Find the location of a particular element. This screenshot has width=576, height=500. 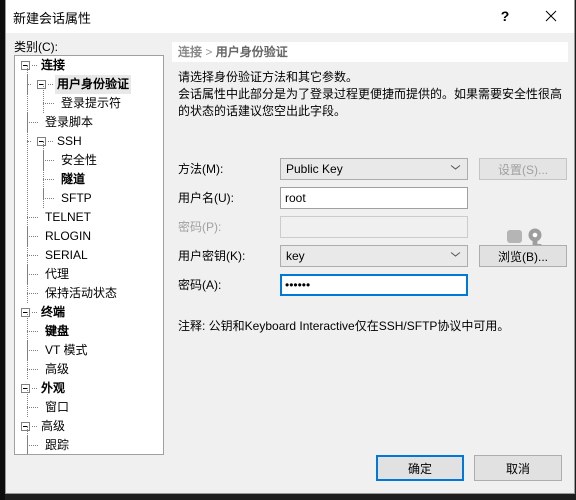

tree-item-label: TELNET is located at coordinates (68, 217).